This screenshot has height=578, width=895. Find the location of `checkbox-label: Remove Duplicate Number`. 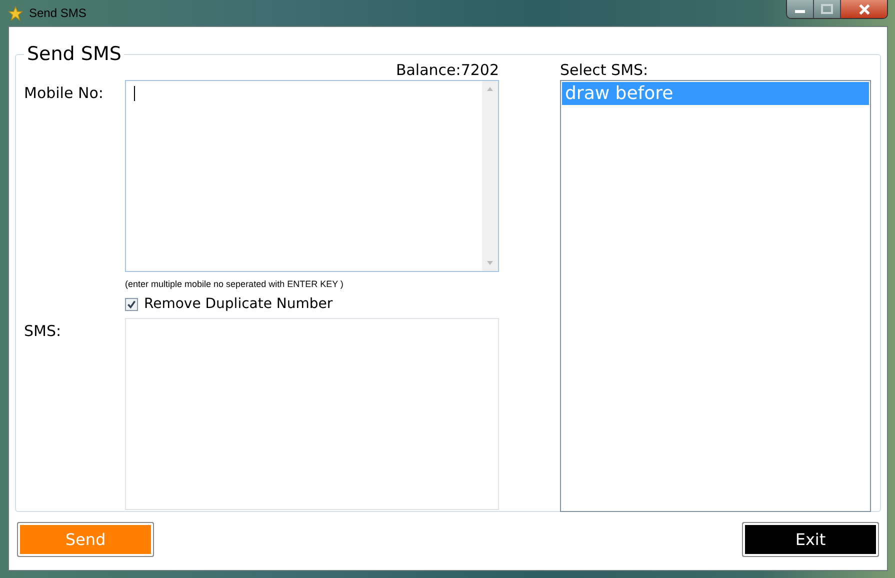

checkbox-label: Remove Duplicate Number is located at coordinates (238, 304).